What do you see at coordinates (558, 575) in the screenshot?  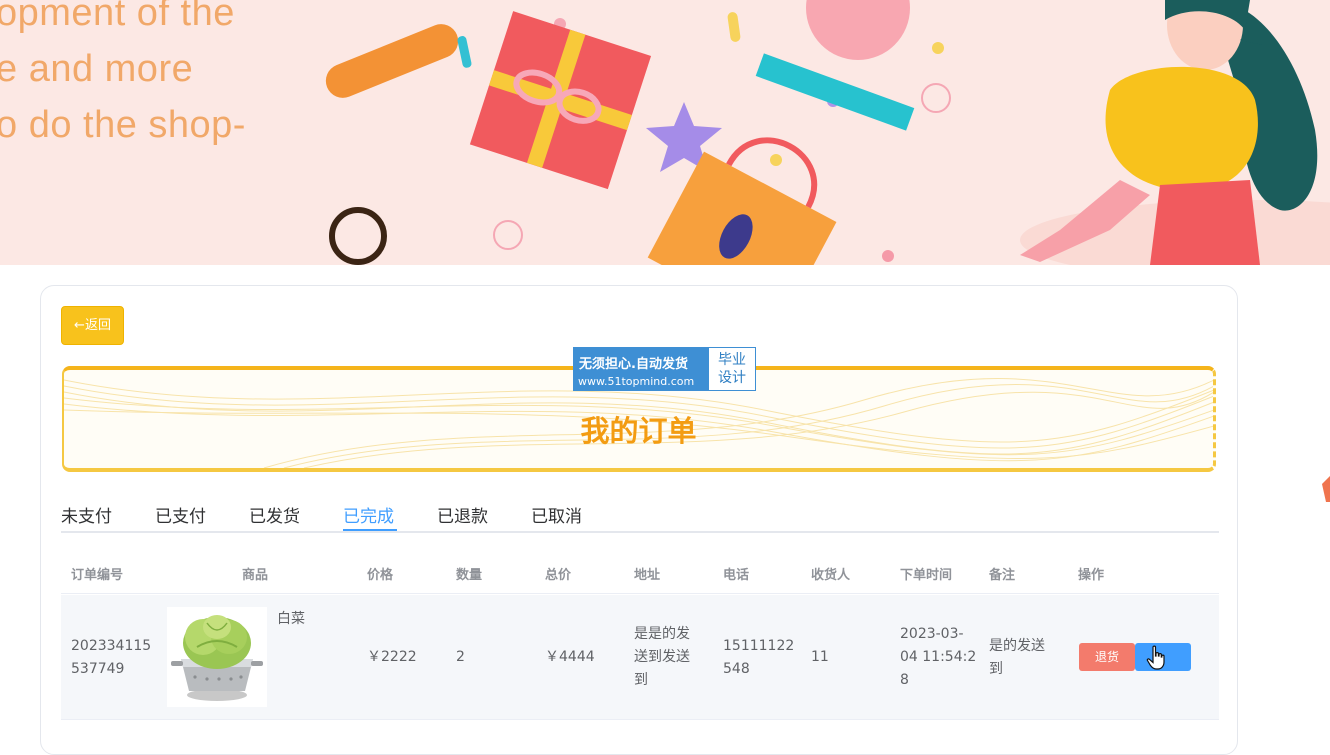 I see `col-total: 总价` at bounding box center [558, 575].